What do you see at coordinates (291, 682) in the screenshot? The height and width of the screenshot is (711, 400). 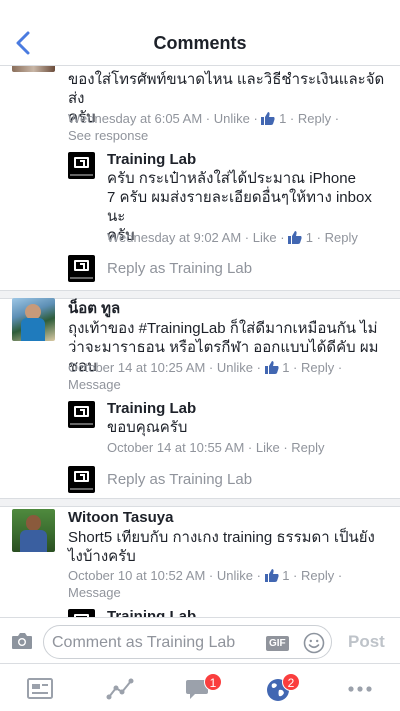 I see `notification-badge: 2` at bounding box center [291, 682].